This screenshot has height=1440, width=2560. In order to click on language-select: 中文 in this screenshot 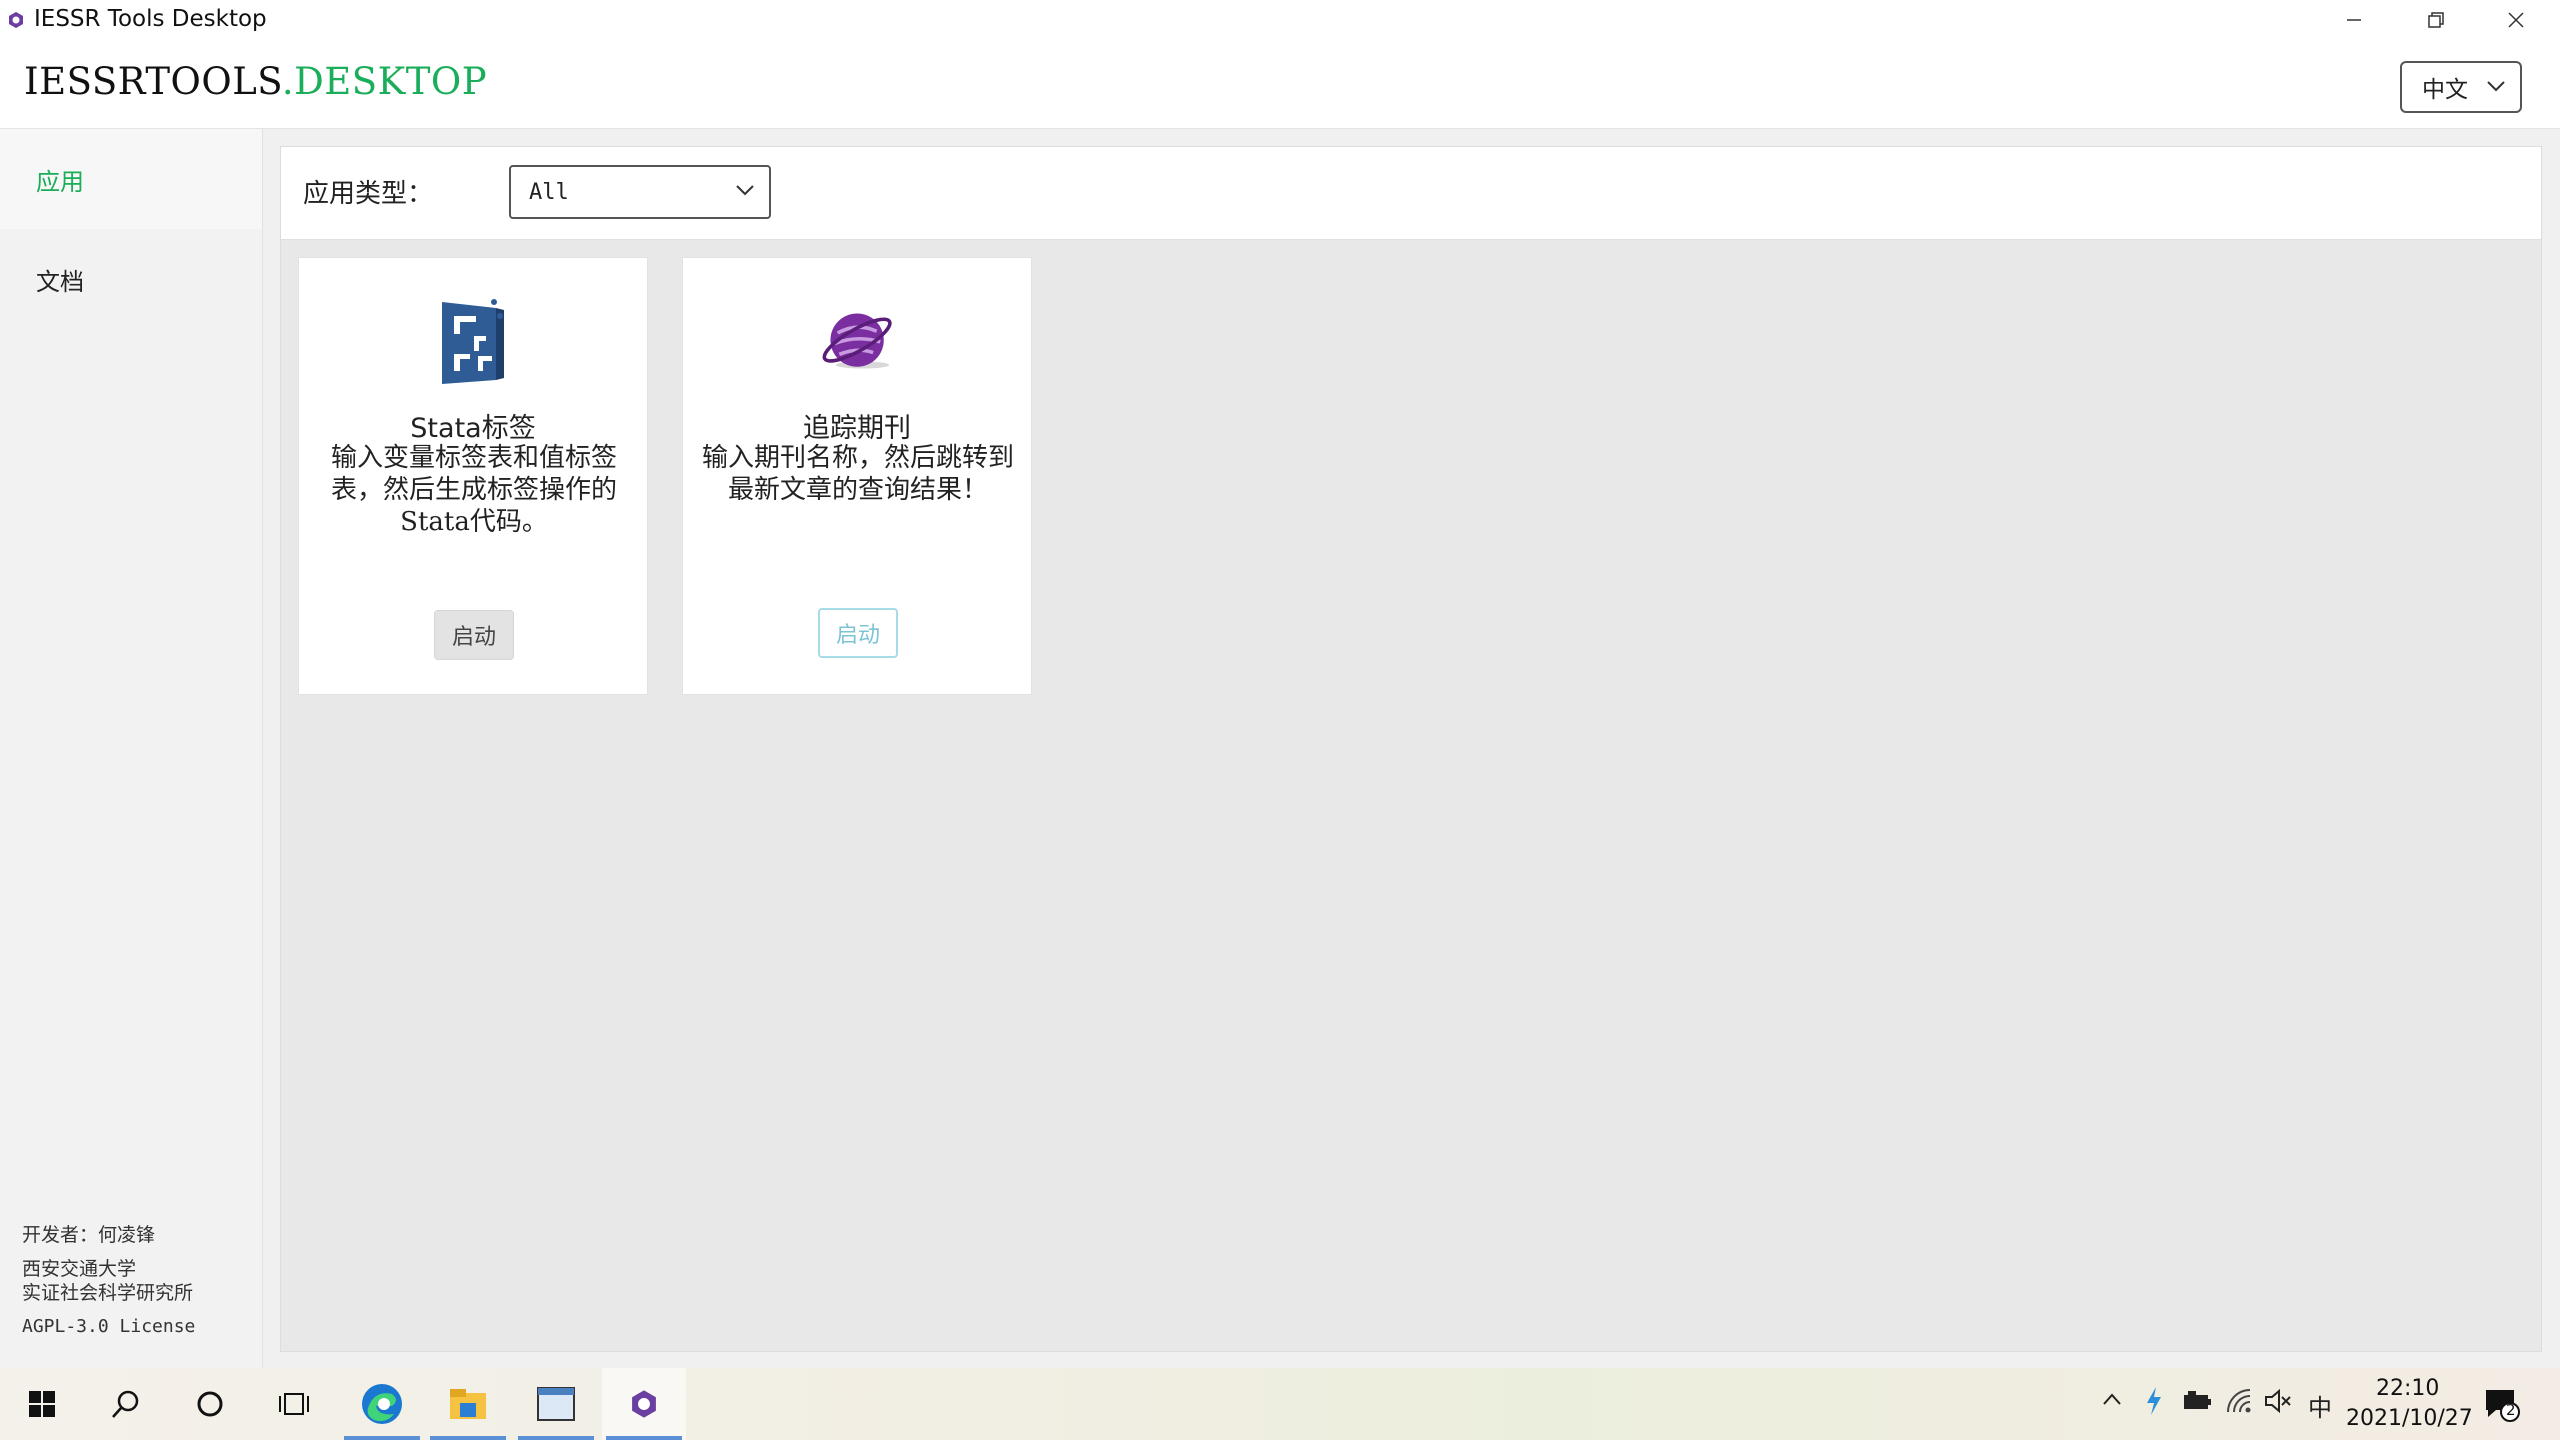, I will do `click(2461, 87)`.